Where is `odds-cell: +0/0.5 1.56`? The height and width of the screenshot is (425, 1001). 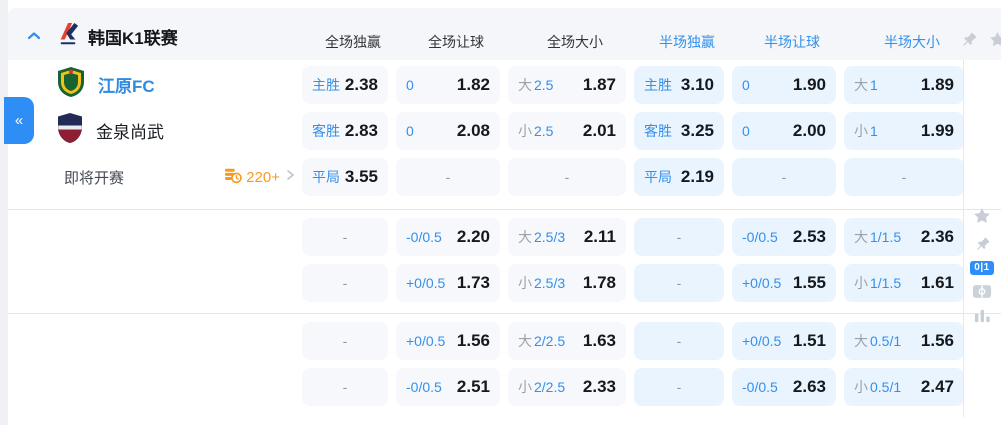
odds-cell: +0/0.5 1.56 is located at coordinates (448, 341).